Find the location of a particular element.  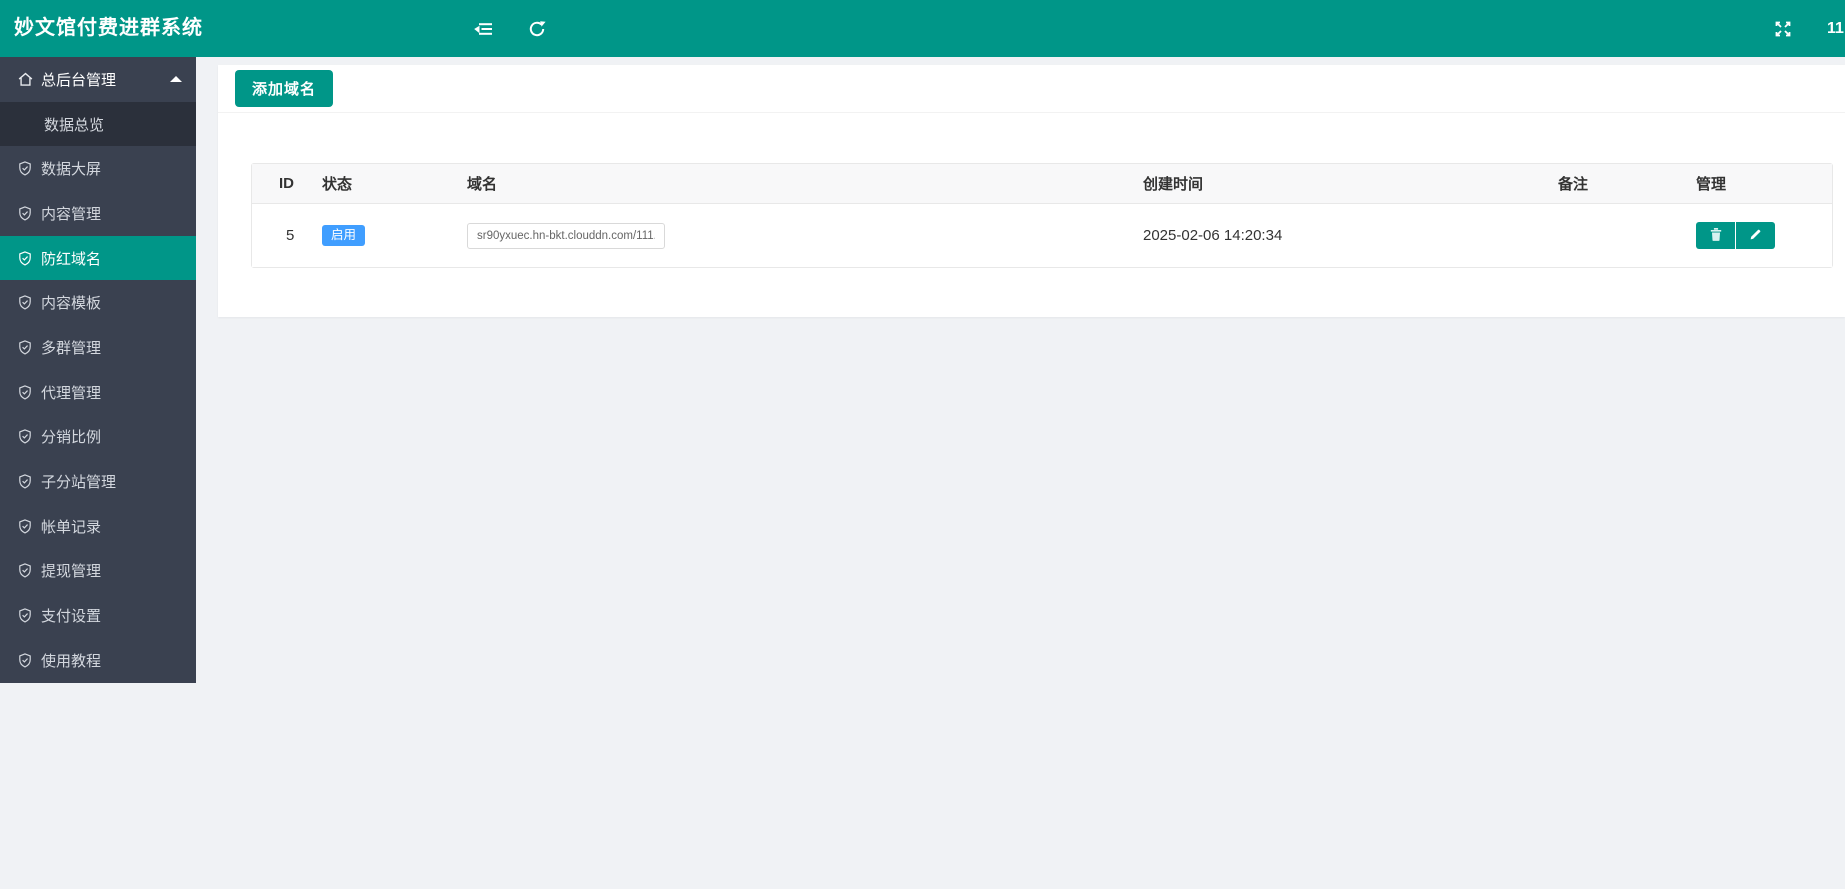

col-header-remark: 备注 is located at coordinates (1573, 184).